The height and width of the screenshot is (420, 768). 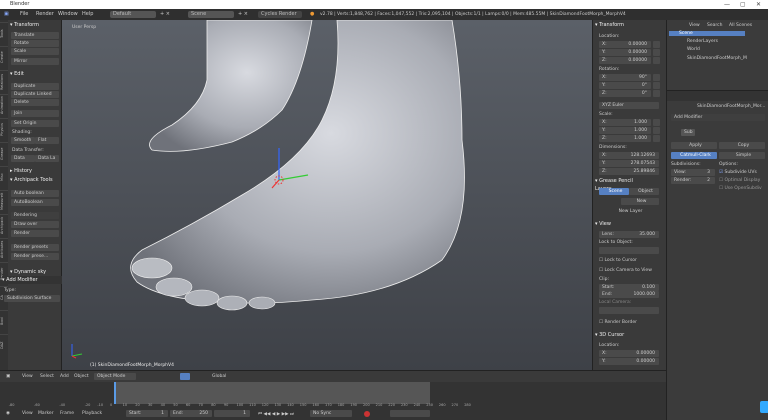 What do you see at coordinates (625, 52) in the screenshot?
I see `loc-field: Y: 0.00000` at bounding box center [625, 52].